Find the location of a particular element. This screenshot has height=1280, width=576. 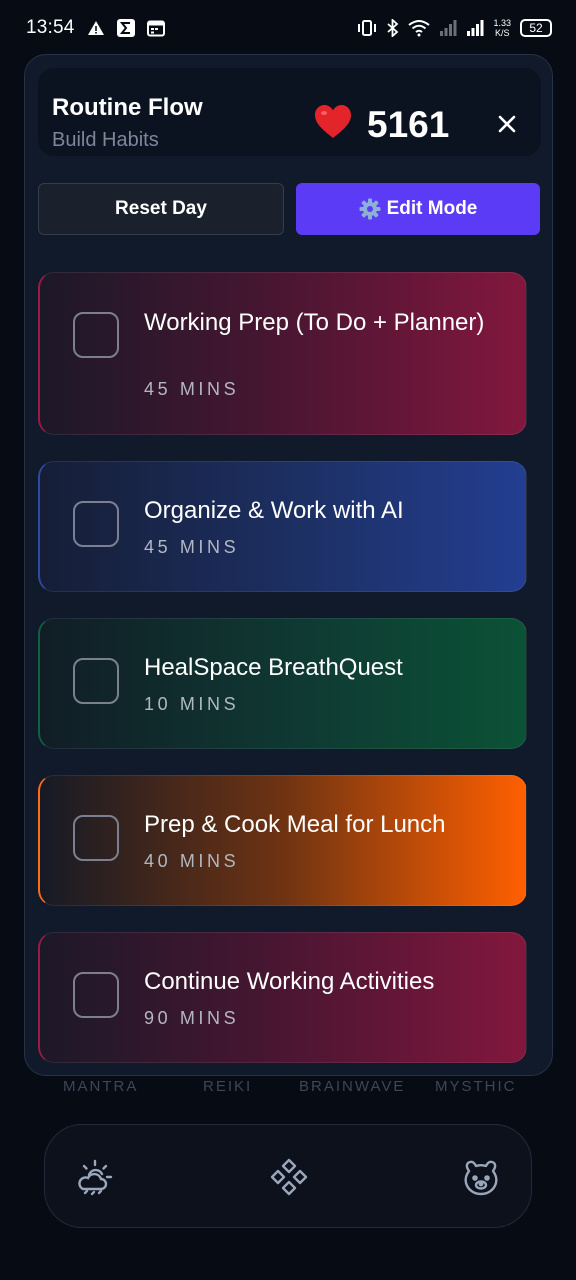

score-value: 5161 is located at coordinates (408, 124).